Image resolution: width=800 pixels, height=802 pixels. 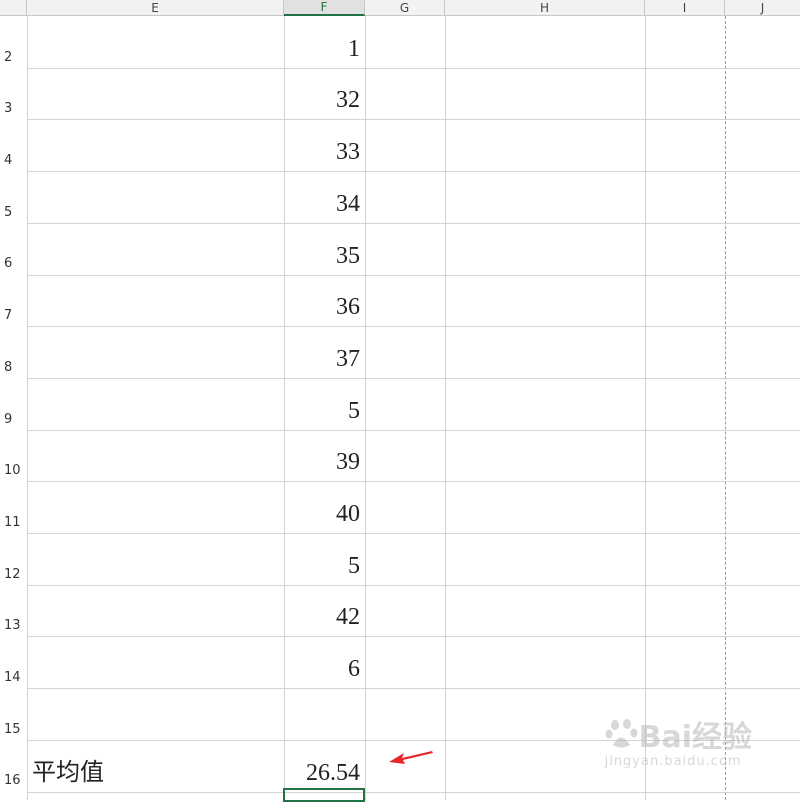 I want to click on column-header-e: E, so click(x=155, y=8).